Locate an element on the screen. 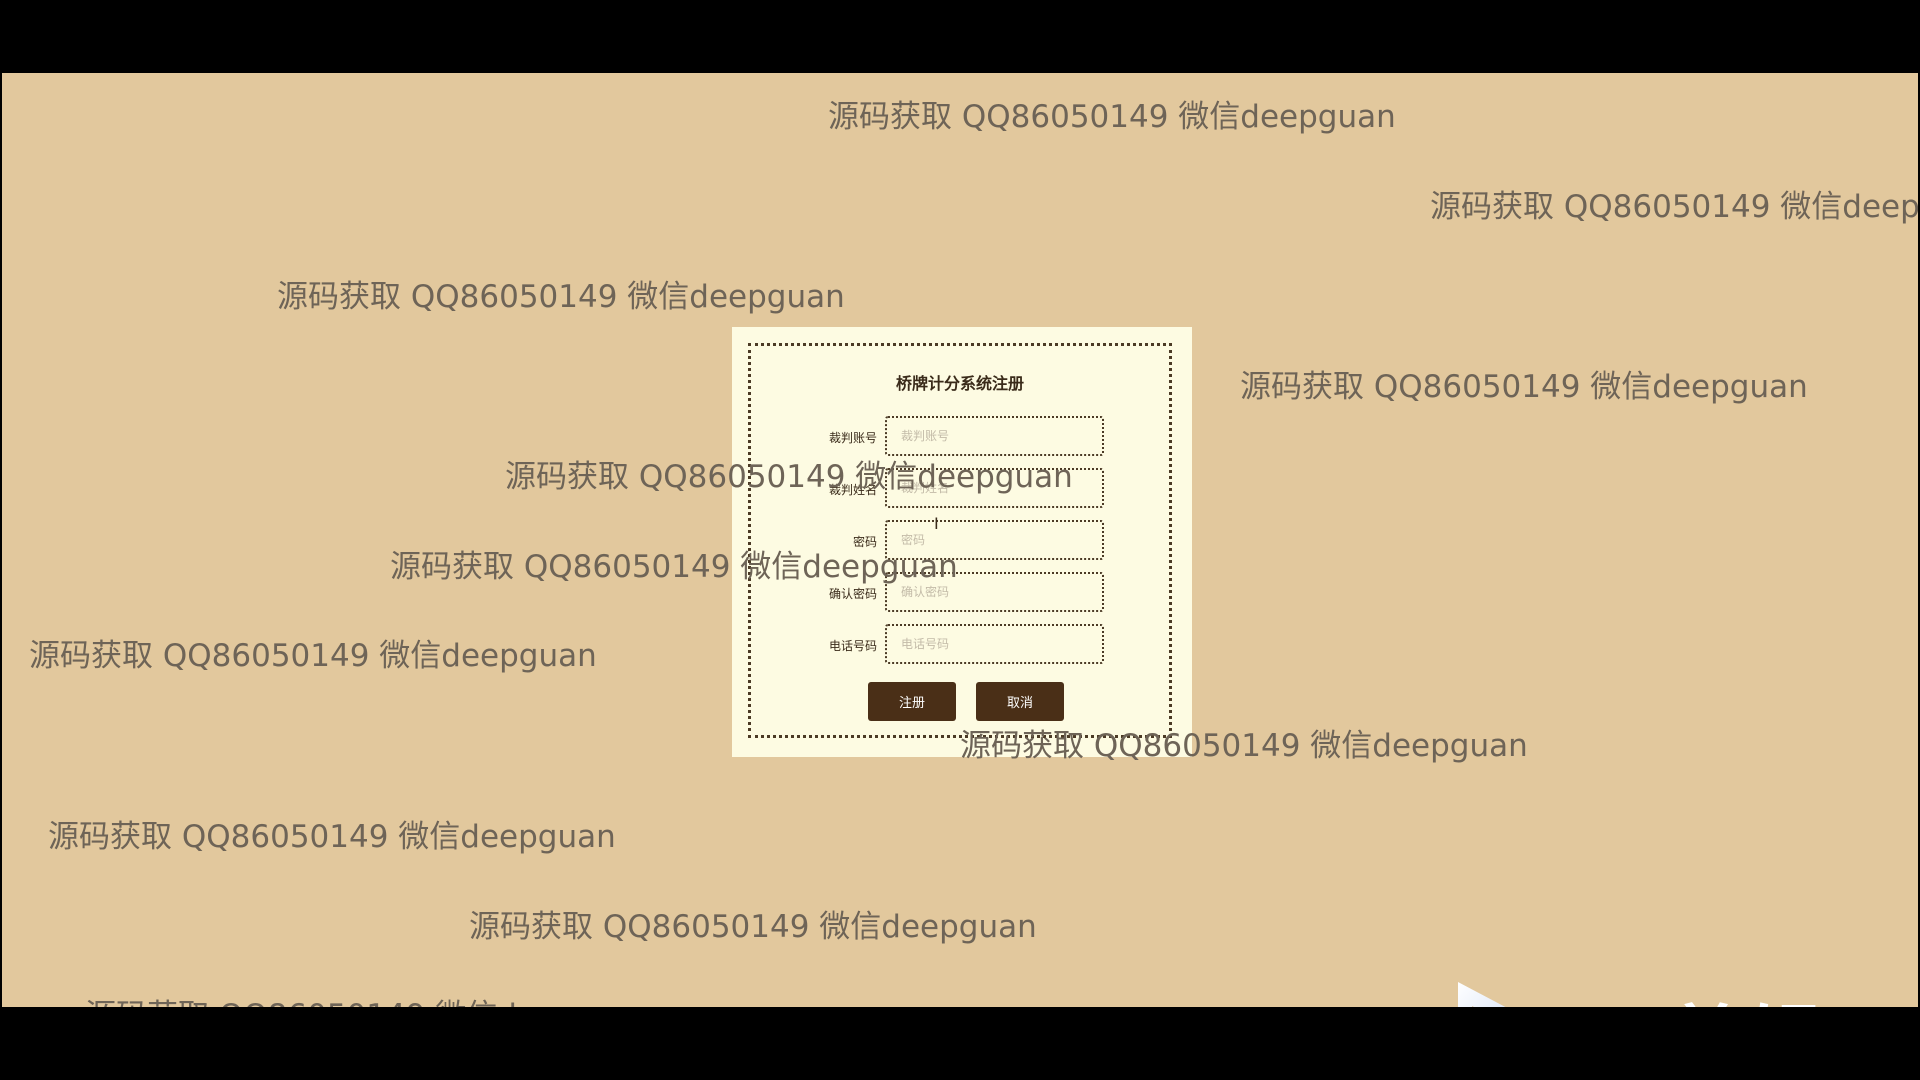 The height and width of the screenshot is (1080, 1920). register-card: 桥牌计分系统注册 裁判账号 裁判姓名 密码 确认密码 电话号码 注 is located at coordinates (962, 542).